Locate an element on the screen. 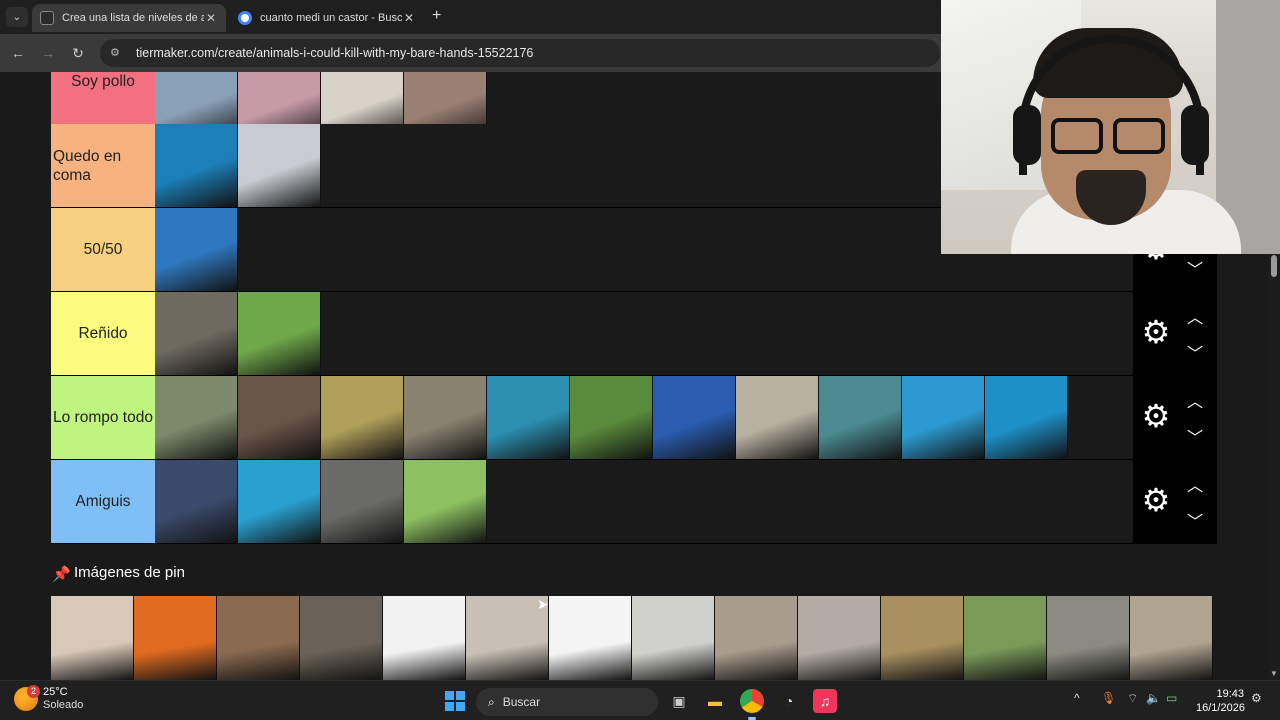 Image resolution: width=1280 pixels, height=720 pixels. tier-item-bernese-dog is located at coordinates (445, 501).